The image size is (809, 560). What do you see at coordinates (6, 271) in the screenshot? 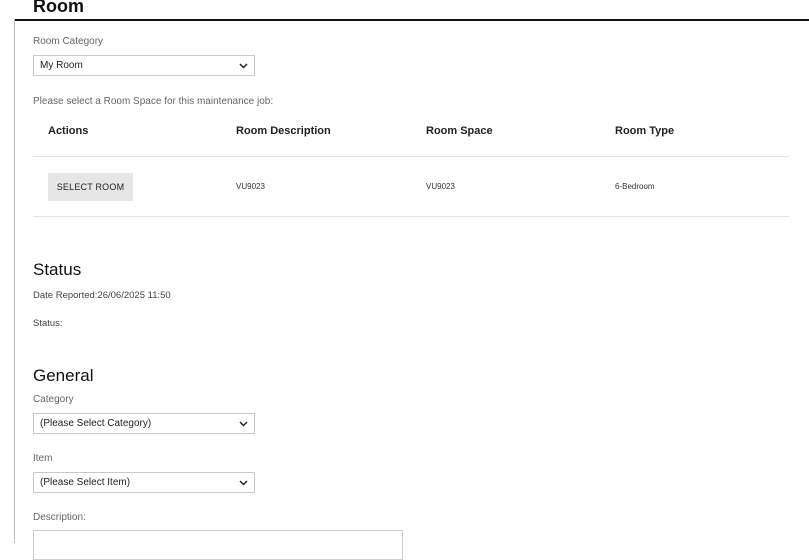
I see `left-margin` at bounding box center [6, 271].